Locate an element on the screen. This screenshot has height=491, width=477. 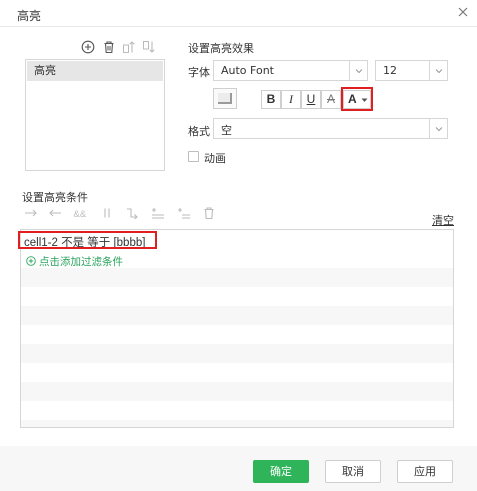
ok-button: 确定 is located at coordinates (281, 471).